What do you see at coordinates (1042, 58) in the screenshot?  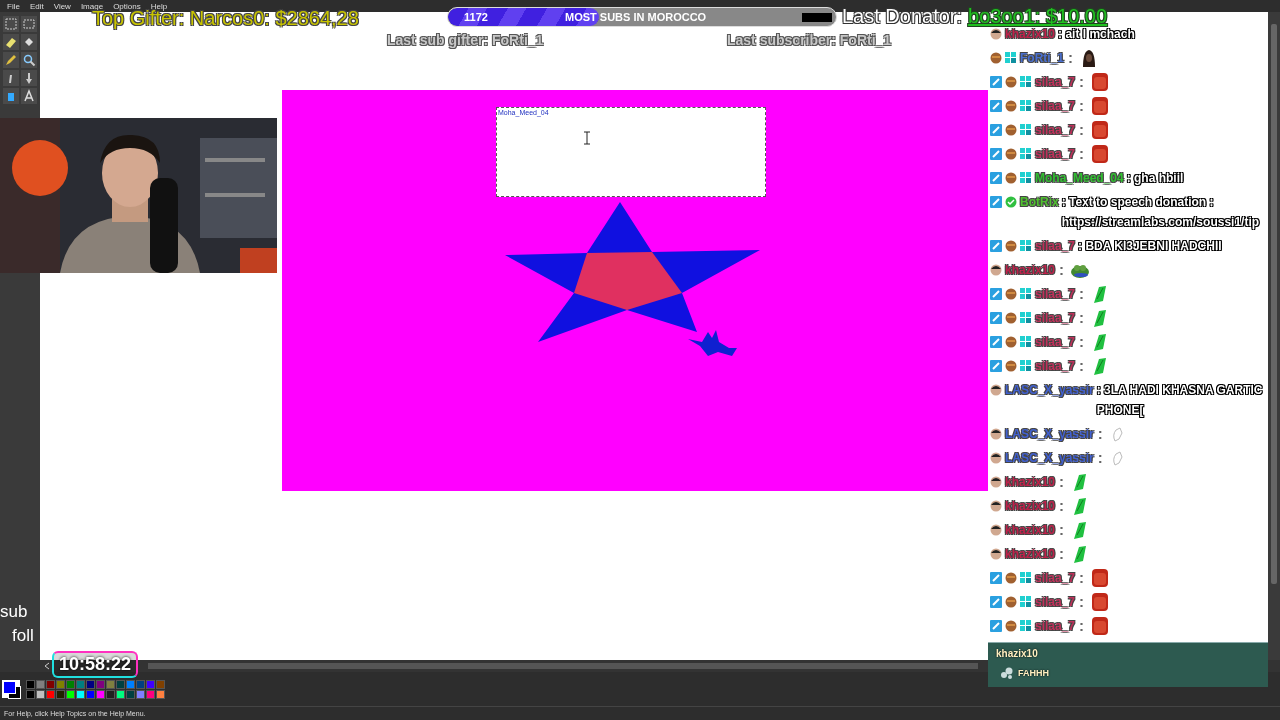 I see `chat-username: FoRti_1` at bounding box center [1042, 58].